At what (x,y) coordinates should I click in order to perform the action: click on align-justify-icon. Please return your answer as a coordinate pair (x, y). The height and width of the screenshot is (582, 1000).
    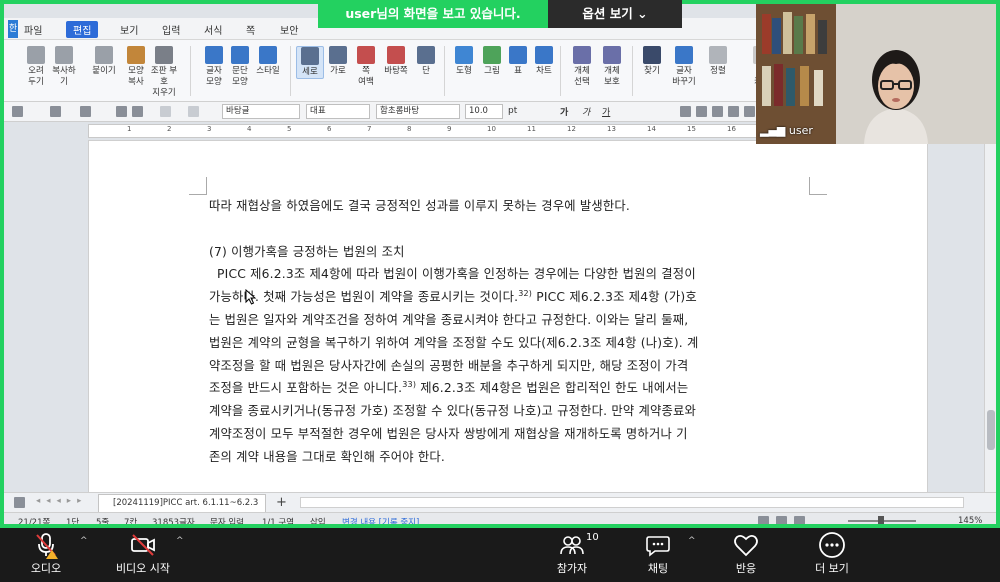
    Looking at the image, I should click on (685, 111).